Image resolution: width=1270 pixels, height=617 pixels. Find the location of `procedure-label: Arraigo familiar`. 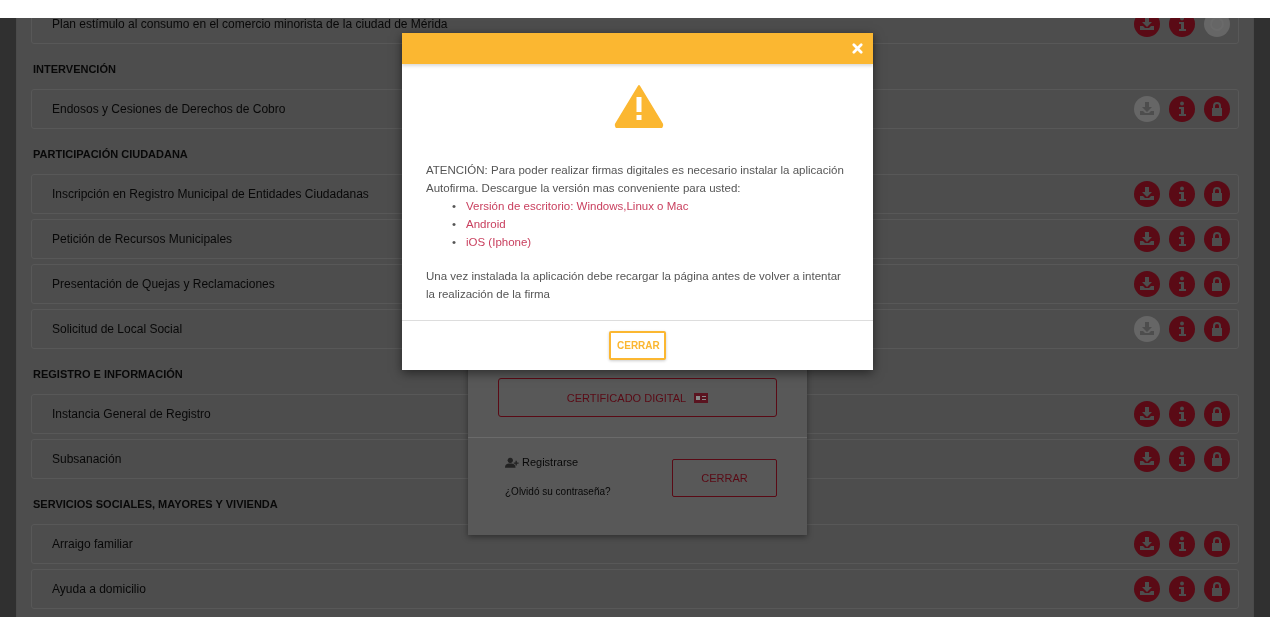

procedure-label: Arraigo familiar is located at coordinates (92, 544).